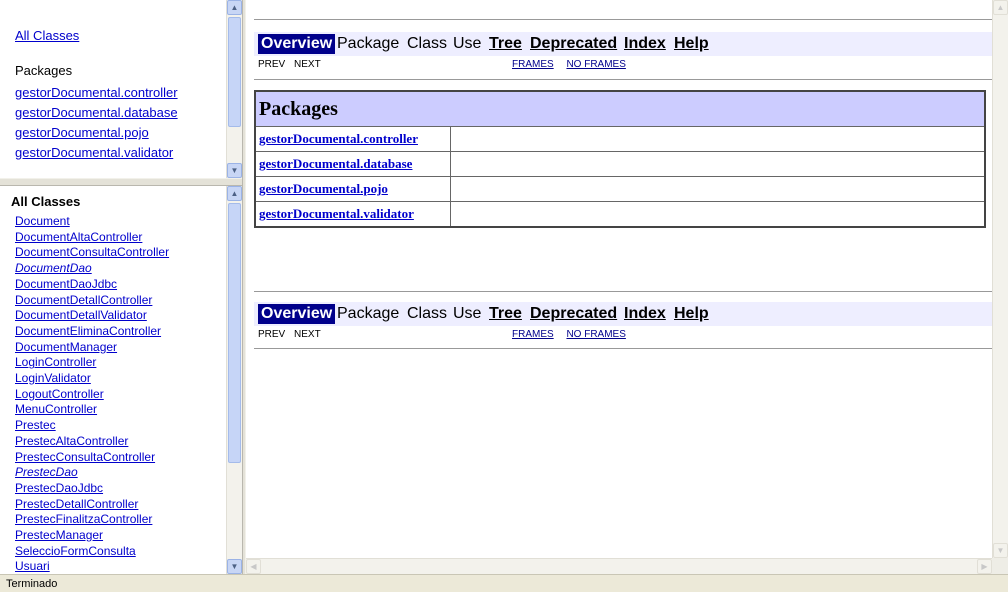 This screenshot has height=592, width=1008. I want to click on class-link: PrestecAltaController, so click(71, 441).